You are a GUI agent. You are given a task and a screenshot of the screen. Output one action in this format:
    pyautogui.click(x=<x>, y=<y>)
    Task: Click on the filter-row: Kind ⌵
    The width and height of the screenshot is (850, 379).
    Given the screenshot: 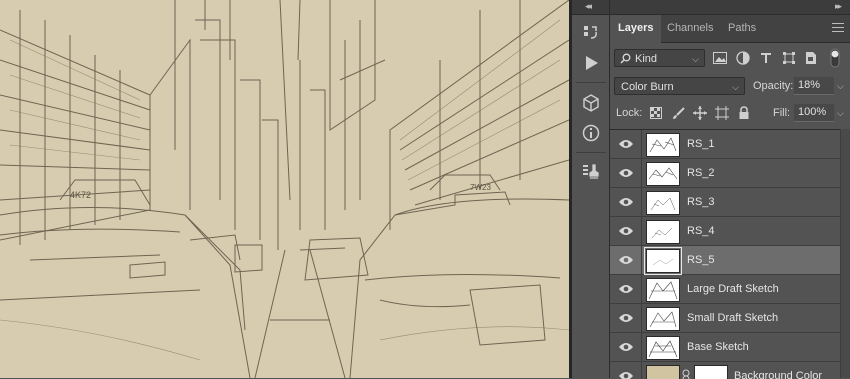 What is the action you would take?
    pyautogui.click(x=730, y=58)
    